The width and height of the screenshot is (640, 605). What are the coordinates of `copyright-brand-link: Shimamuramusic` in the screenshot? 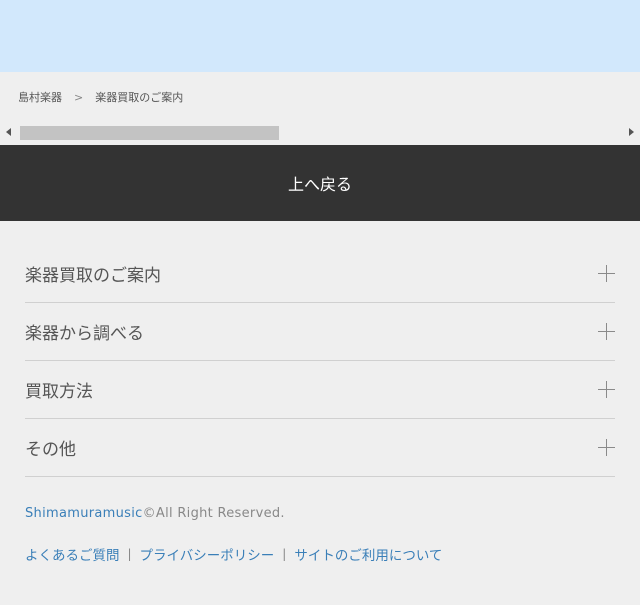 It's located at (84, 513).